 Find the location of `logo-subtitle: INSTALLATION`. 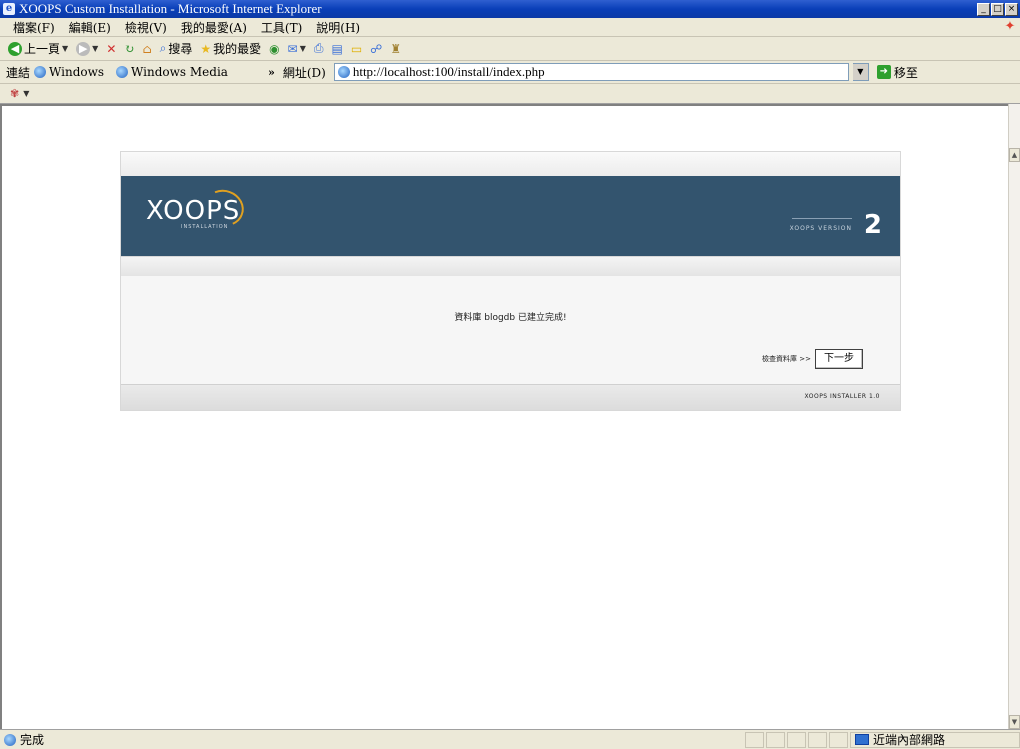

logo-subtitle: INSTALLATION is located at coordinates (205, 227).